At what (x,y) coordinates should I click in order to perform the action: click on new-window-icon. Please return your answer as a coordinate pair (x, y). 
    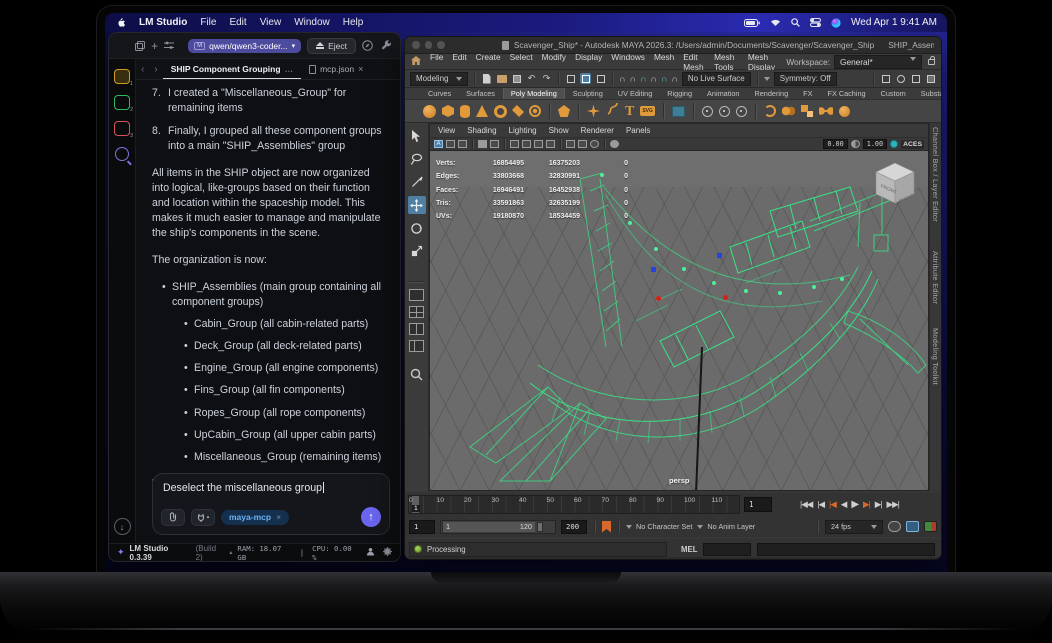
    Looking at the image, I should click on (140, 45).